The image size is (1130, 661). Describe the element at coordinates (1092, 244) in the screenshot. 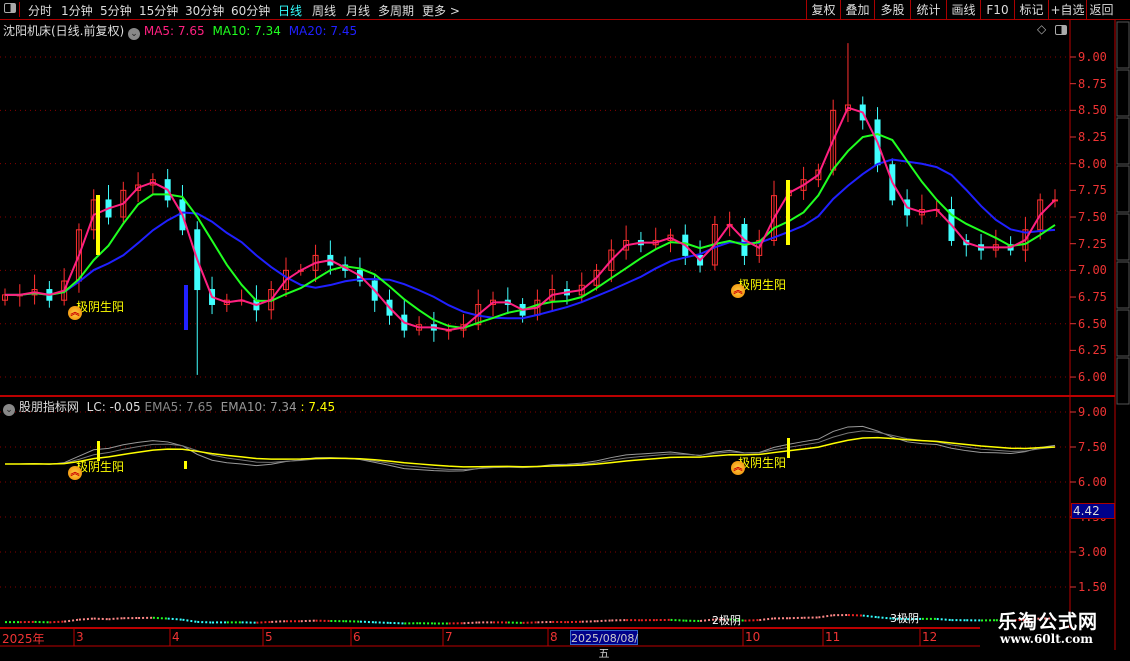

I see `y-tick-label: 7.25` at that location.